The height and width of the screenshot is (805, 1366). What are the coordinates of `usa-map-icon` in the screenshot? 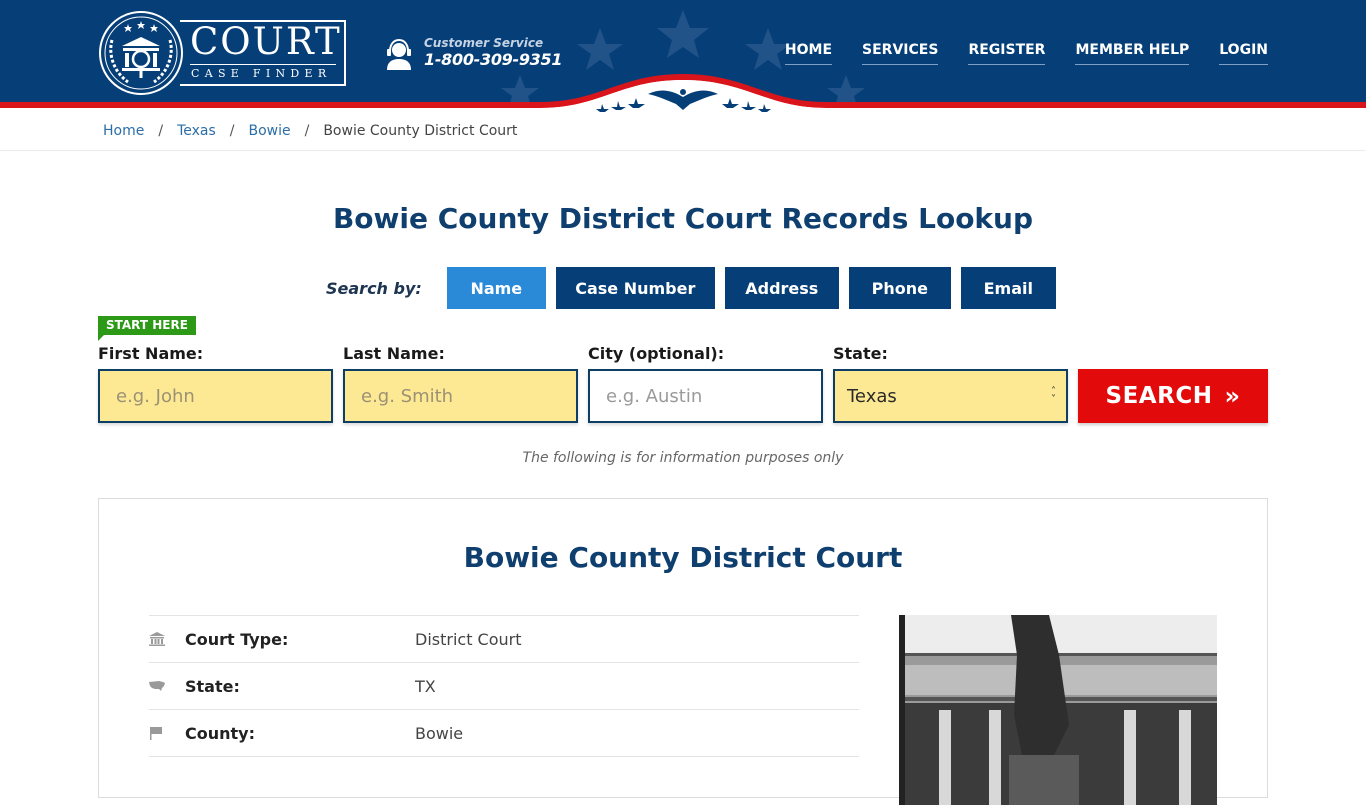 It's located at (167, 686).